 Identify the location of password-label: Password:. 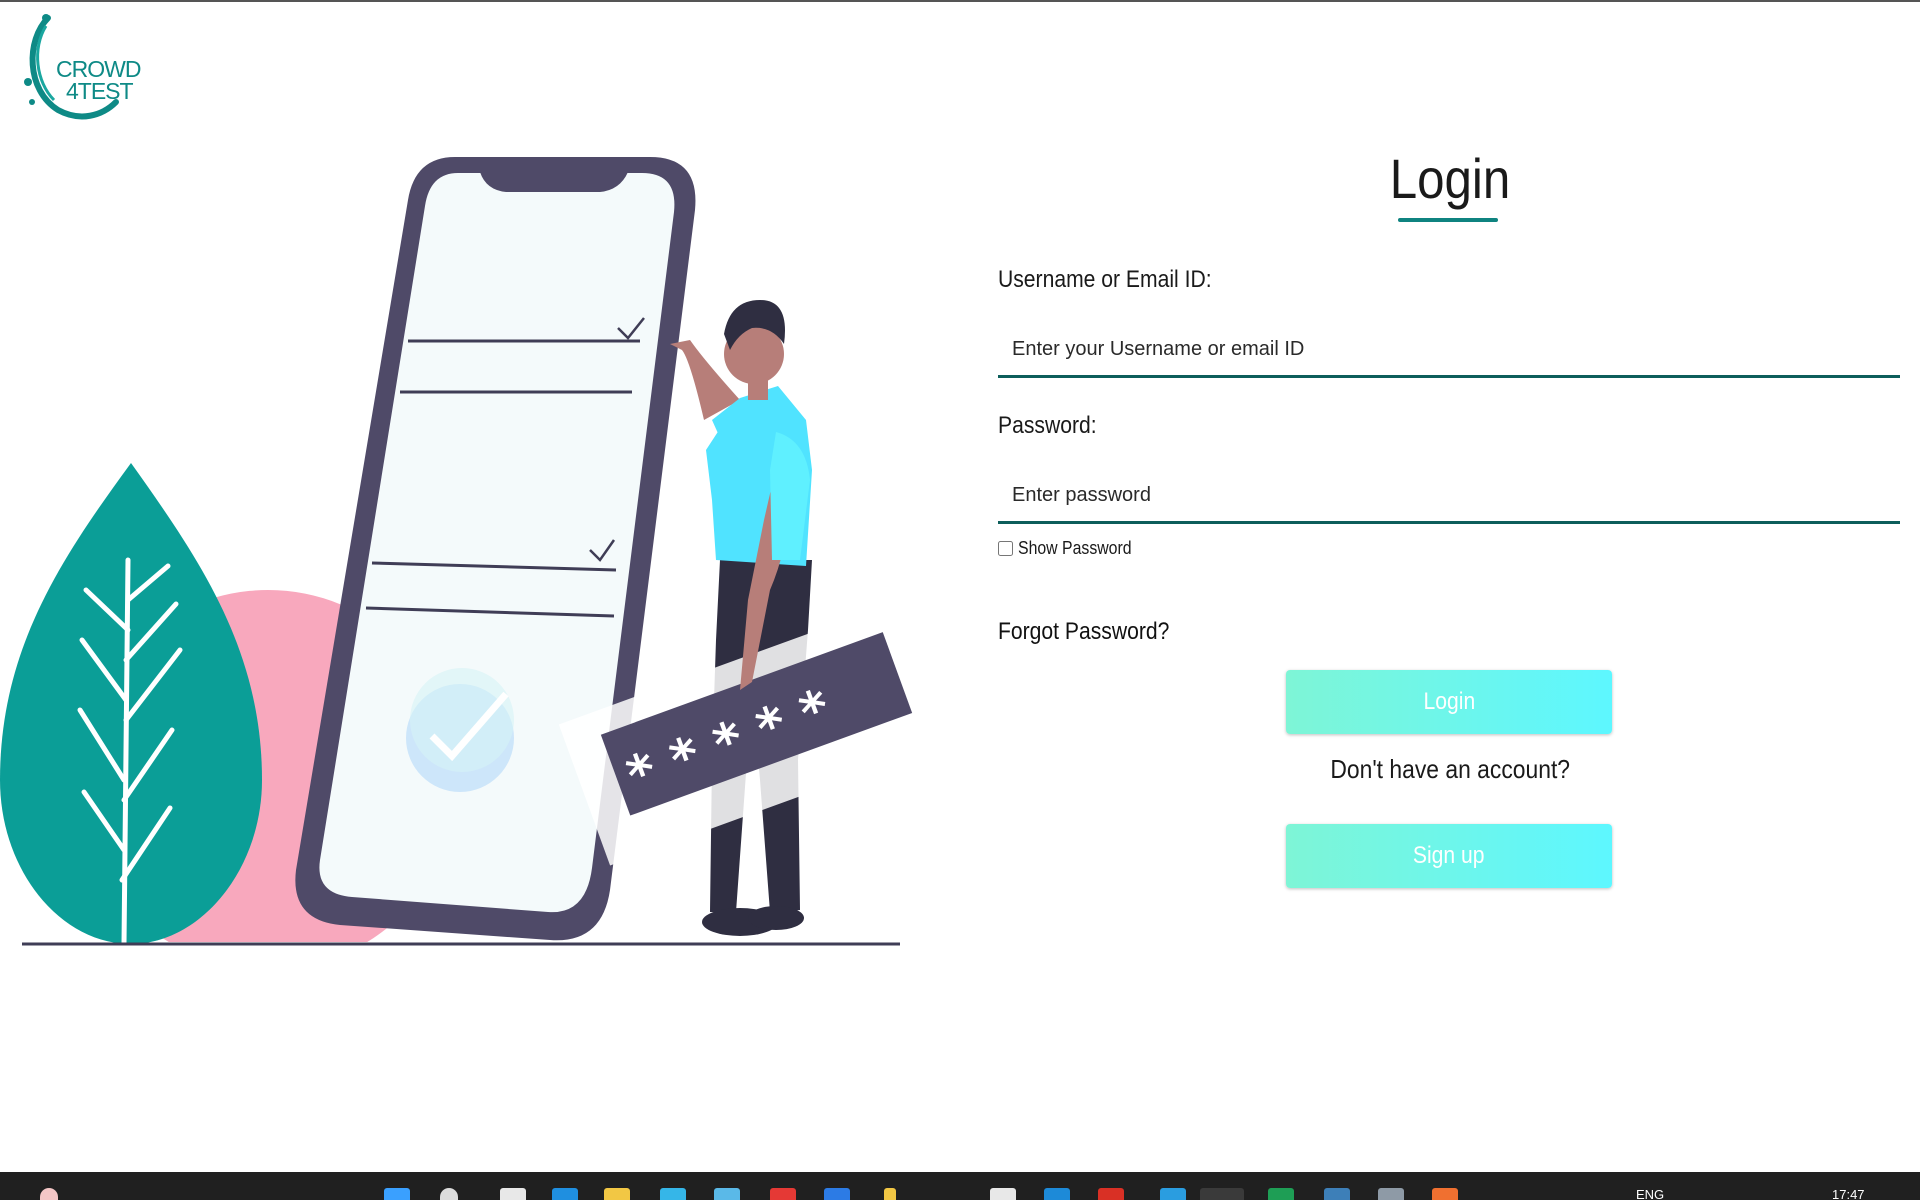
(1047, 425).